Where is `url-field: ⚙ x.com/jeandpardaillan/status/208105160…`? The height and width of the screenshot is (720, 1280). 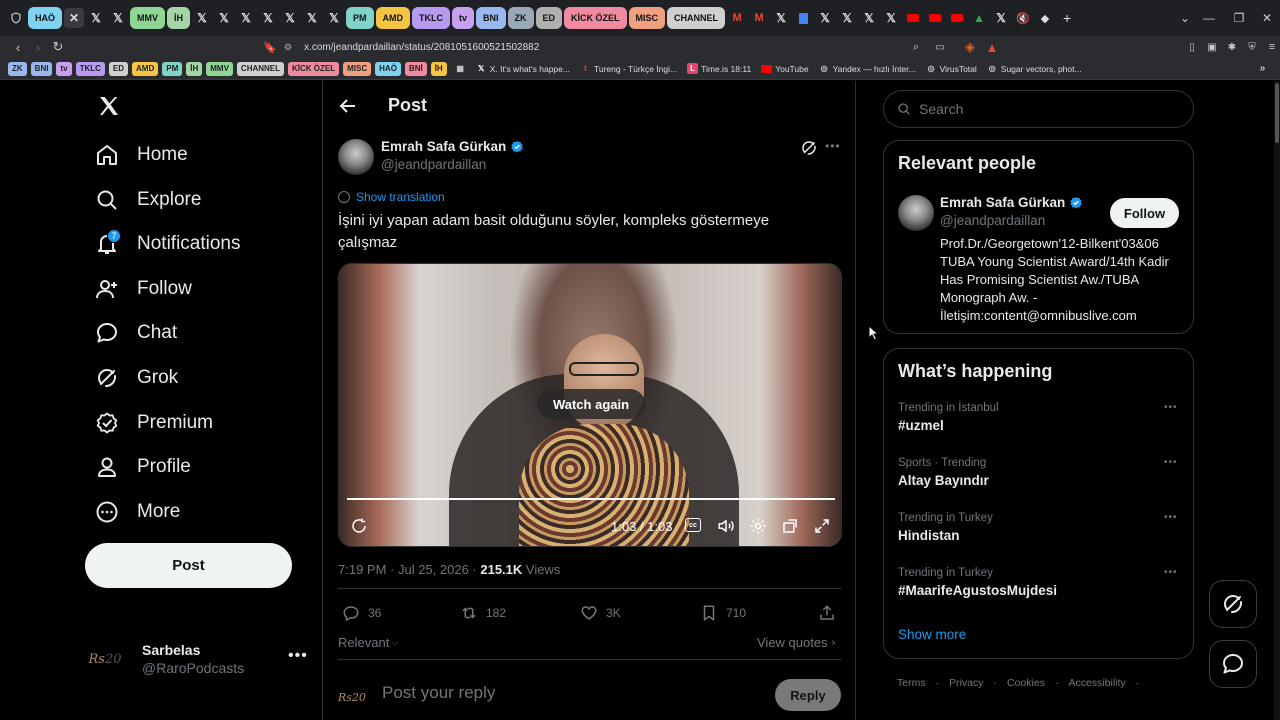
url-field: ⚙ x.com/jeandpardaillan/status/208105160… is located at coordinates (411, 47).